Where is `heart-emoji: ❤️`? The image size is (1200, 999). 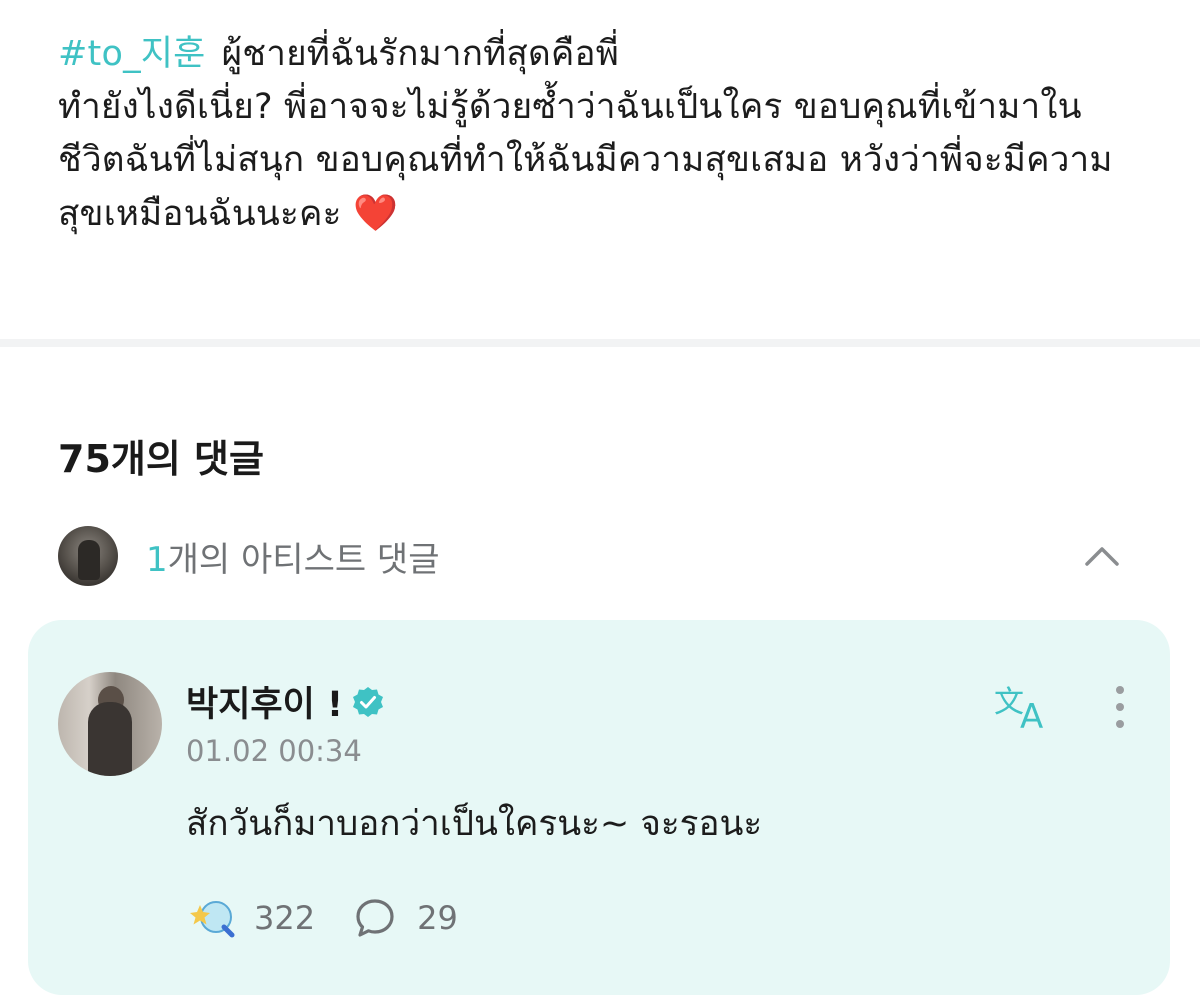 heart-emoji: ❤️ is located at coordinates (375, 213).